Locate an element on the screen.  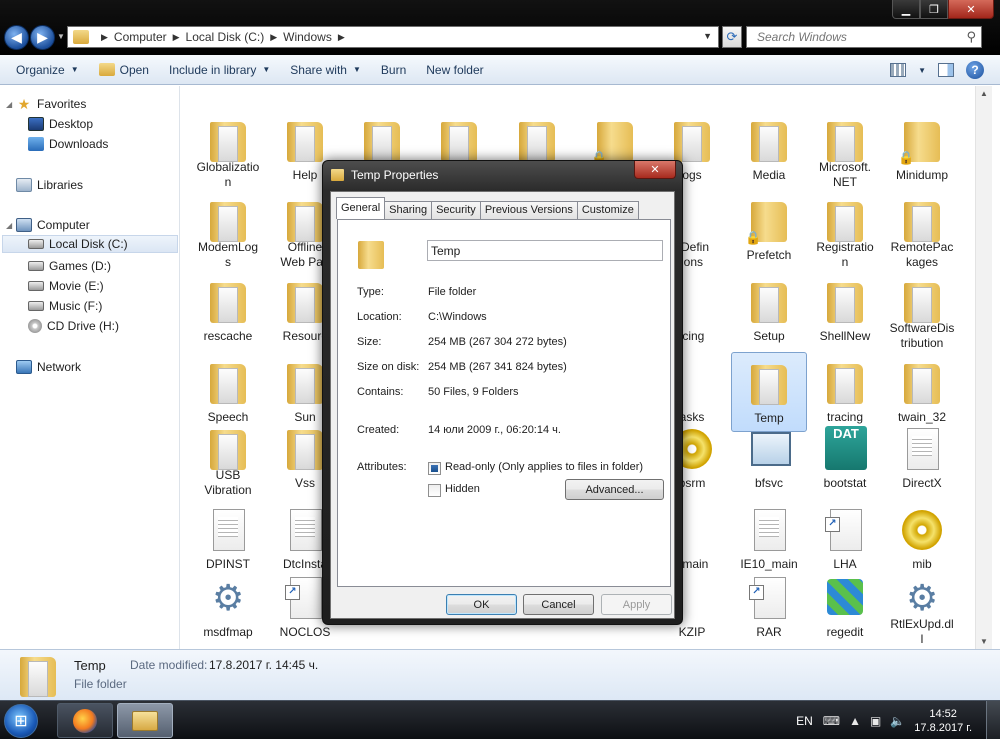
apply-button: Apply is located at coordinates (636, 604).